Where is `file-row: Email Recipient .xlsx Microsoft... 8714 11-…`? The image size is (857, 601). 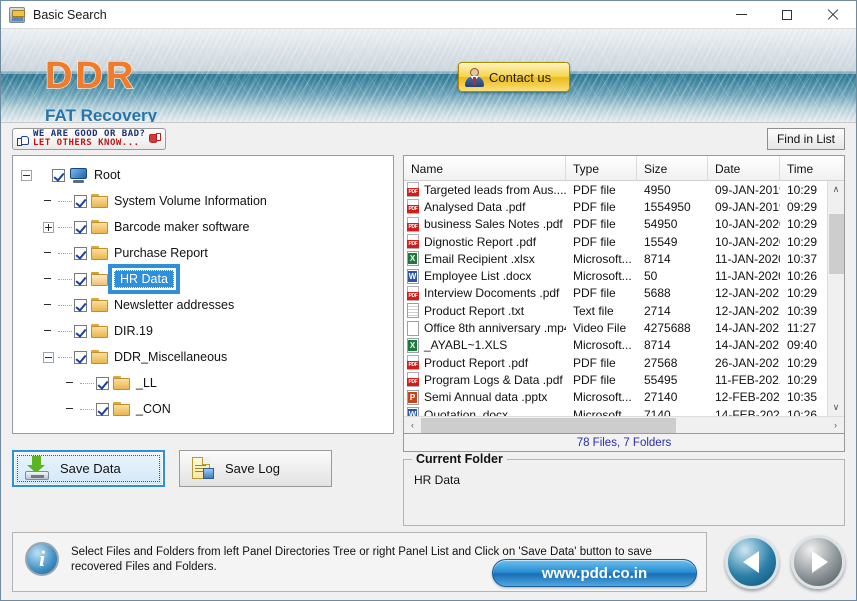
file-row: Email Recipient .xlsx Microsoft... 8714 11-… is located at coordinates (615, 258).